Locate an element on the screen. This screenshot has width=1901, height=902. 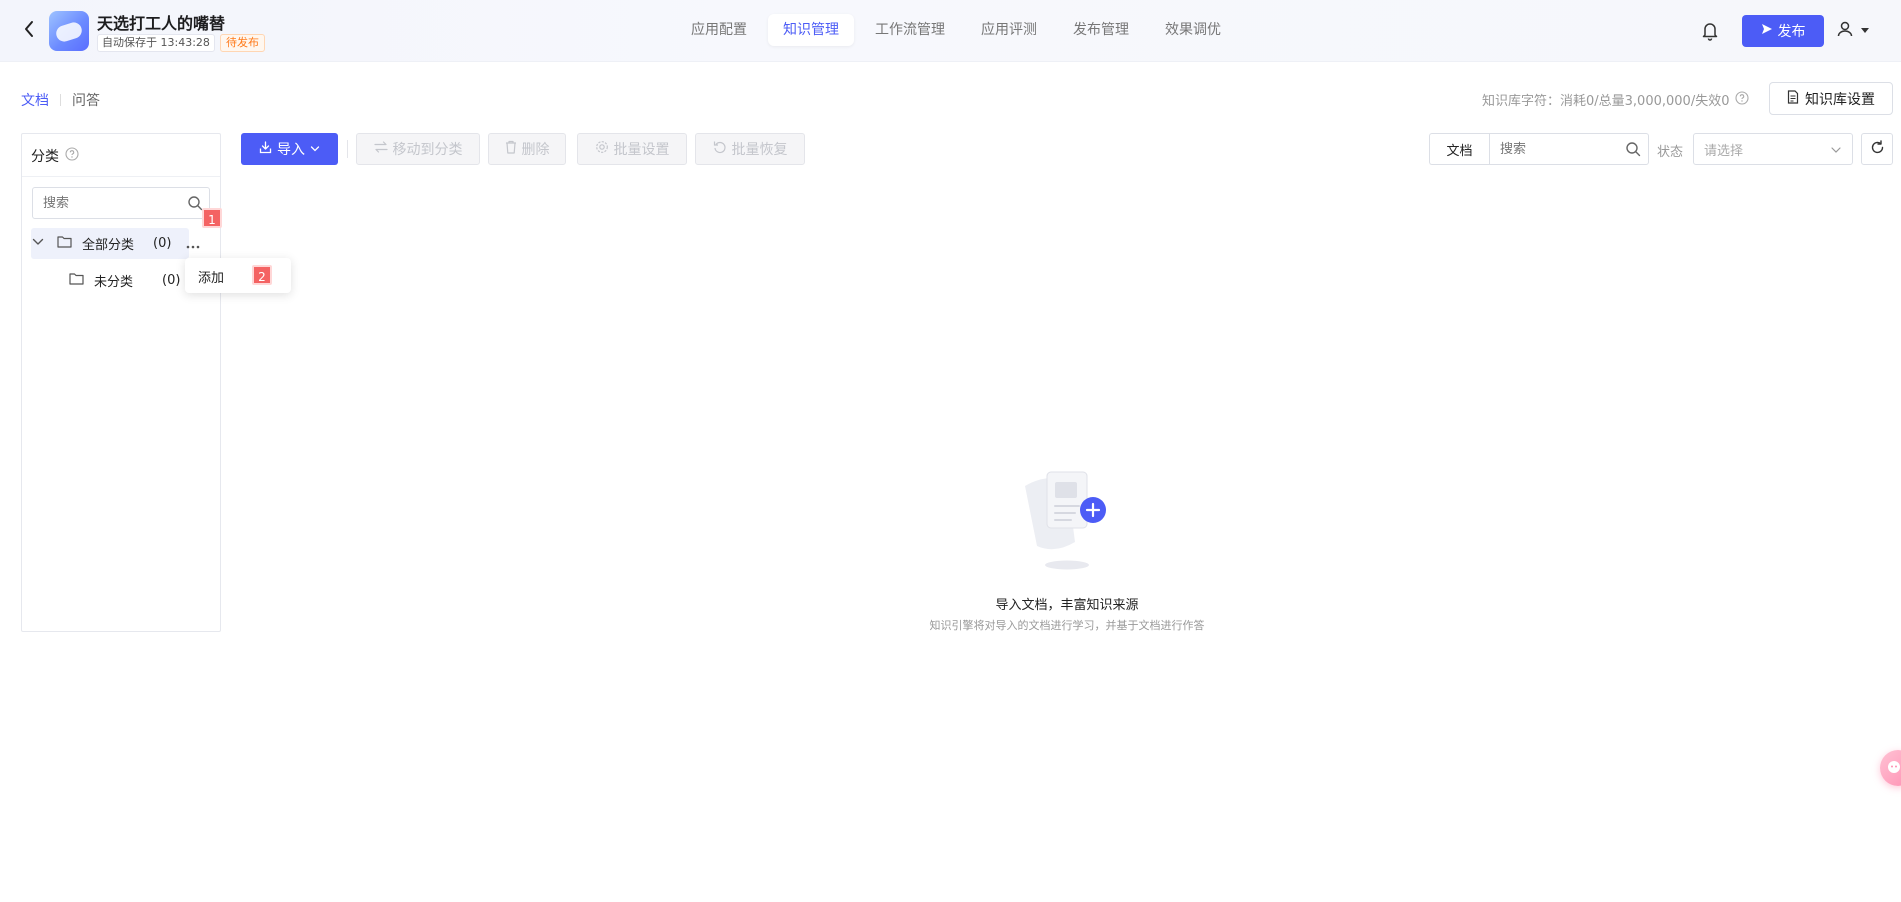
bell-icon is located at coordinates (1710, 34).